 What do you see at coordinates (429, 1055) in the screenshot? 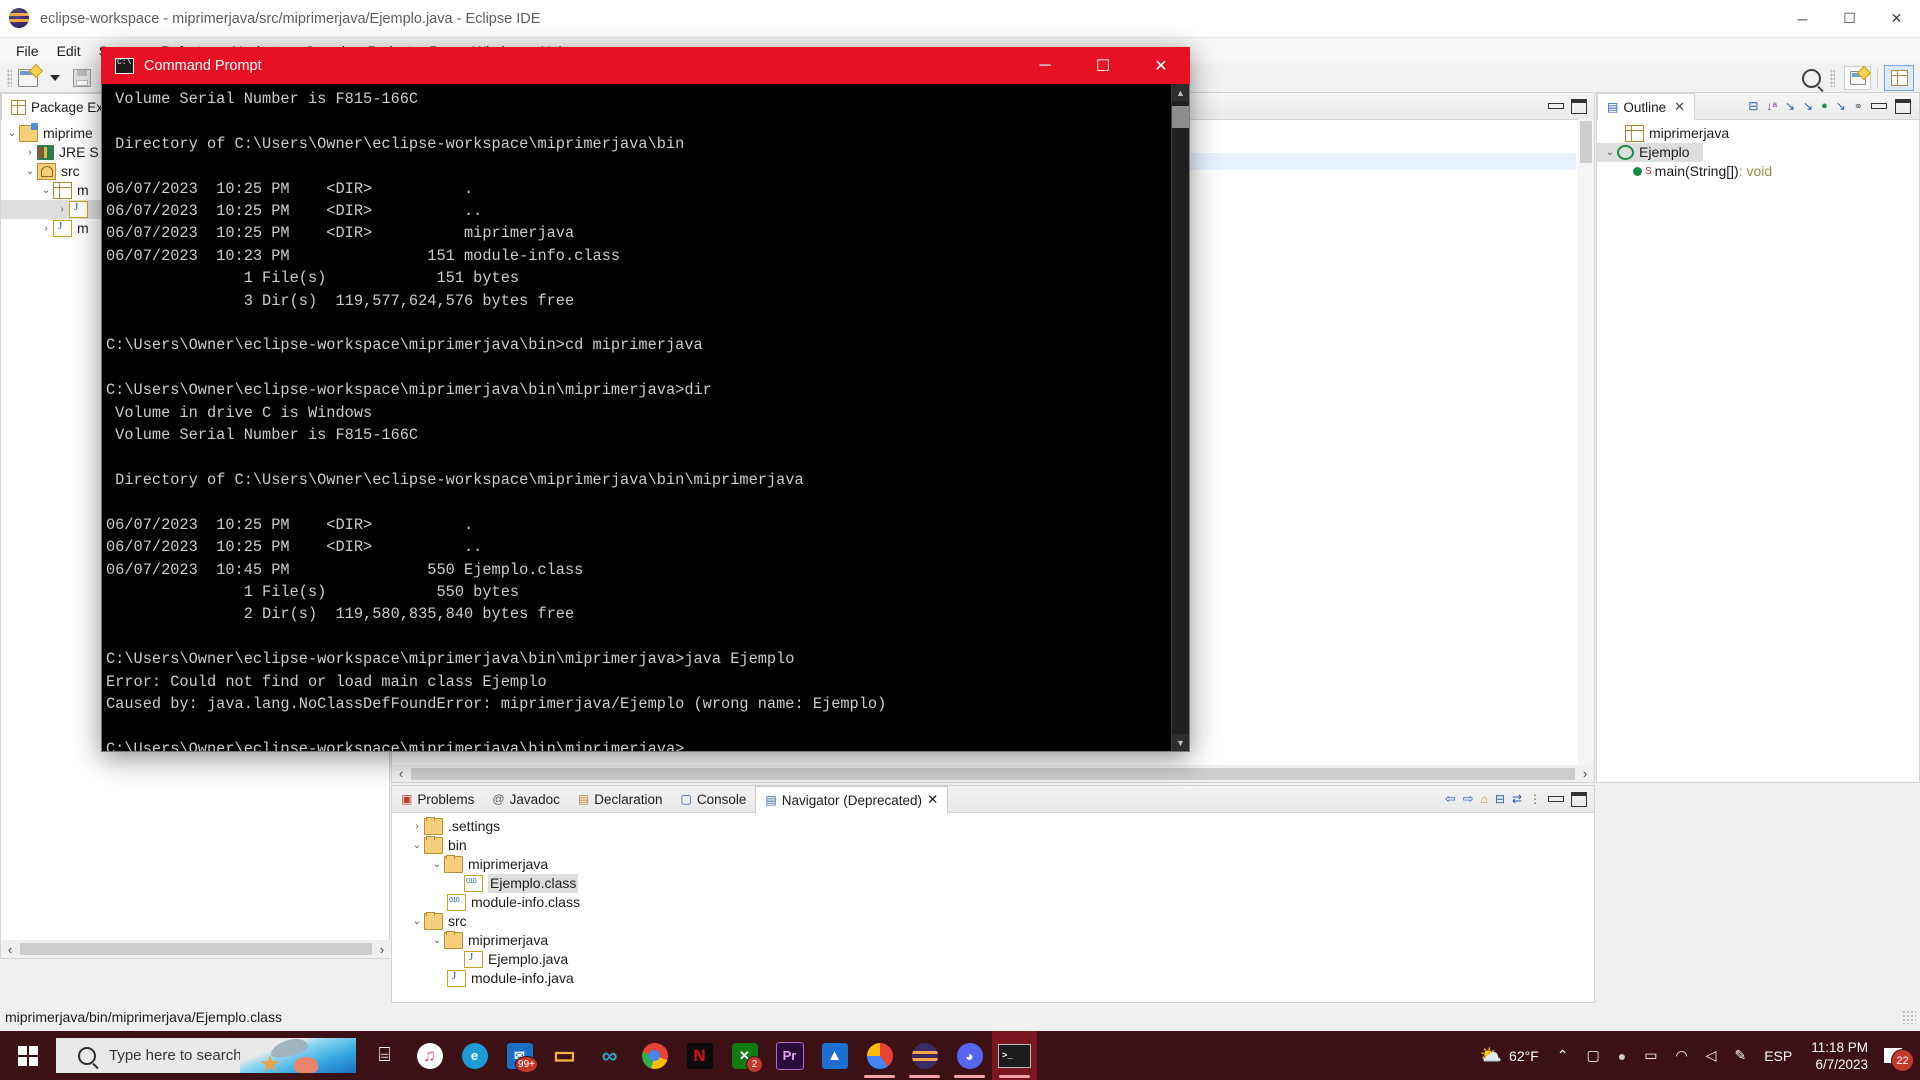
I see `taskbar-itunes-button: ♫` at bounding box center [429, 1055].